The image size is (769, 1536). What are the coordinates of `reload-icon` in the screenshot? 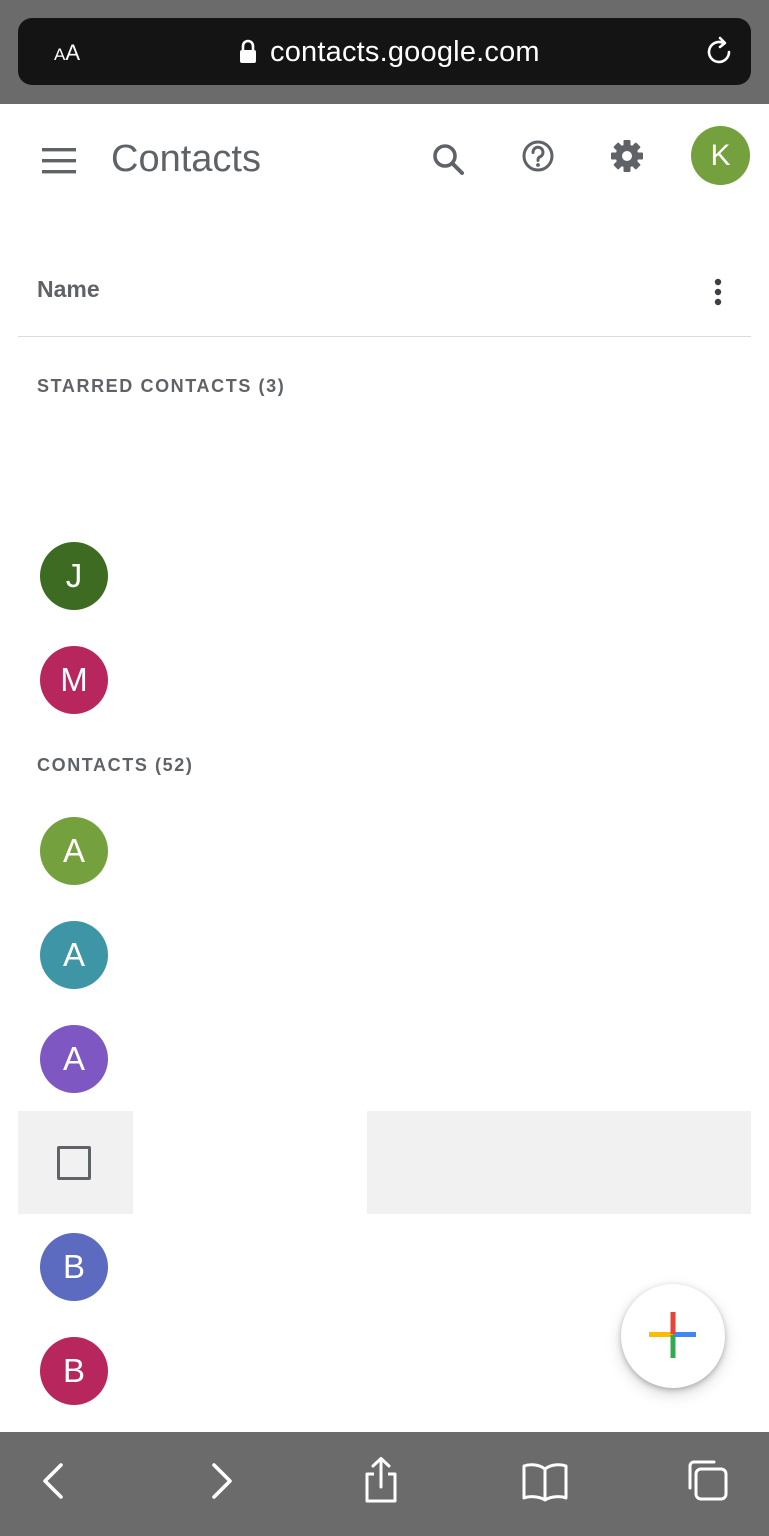 It's located at (719, 52).